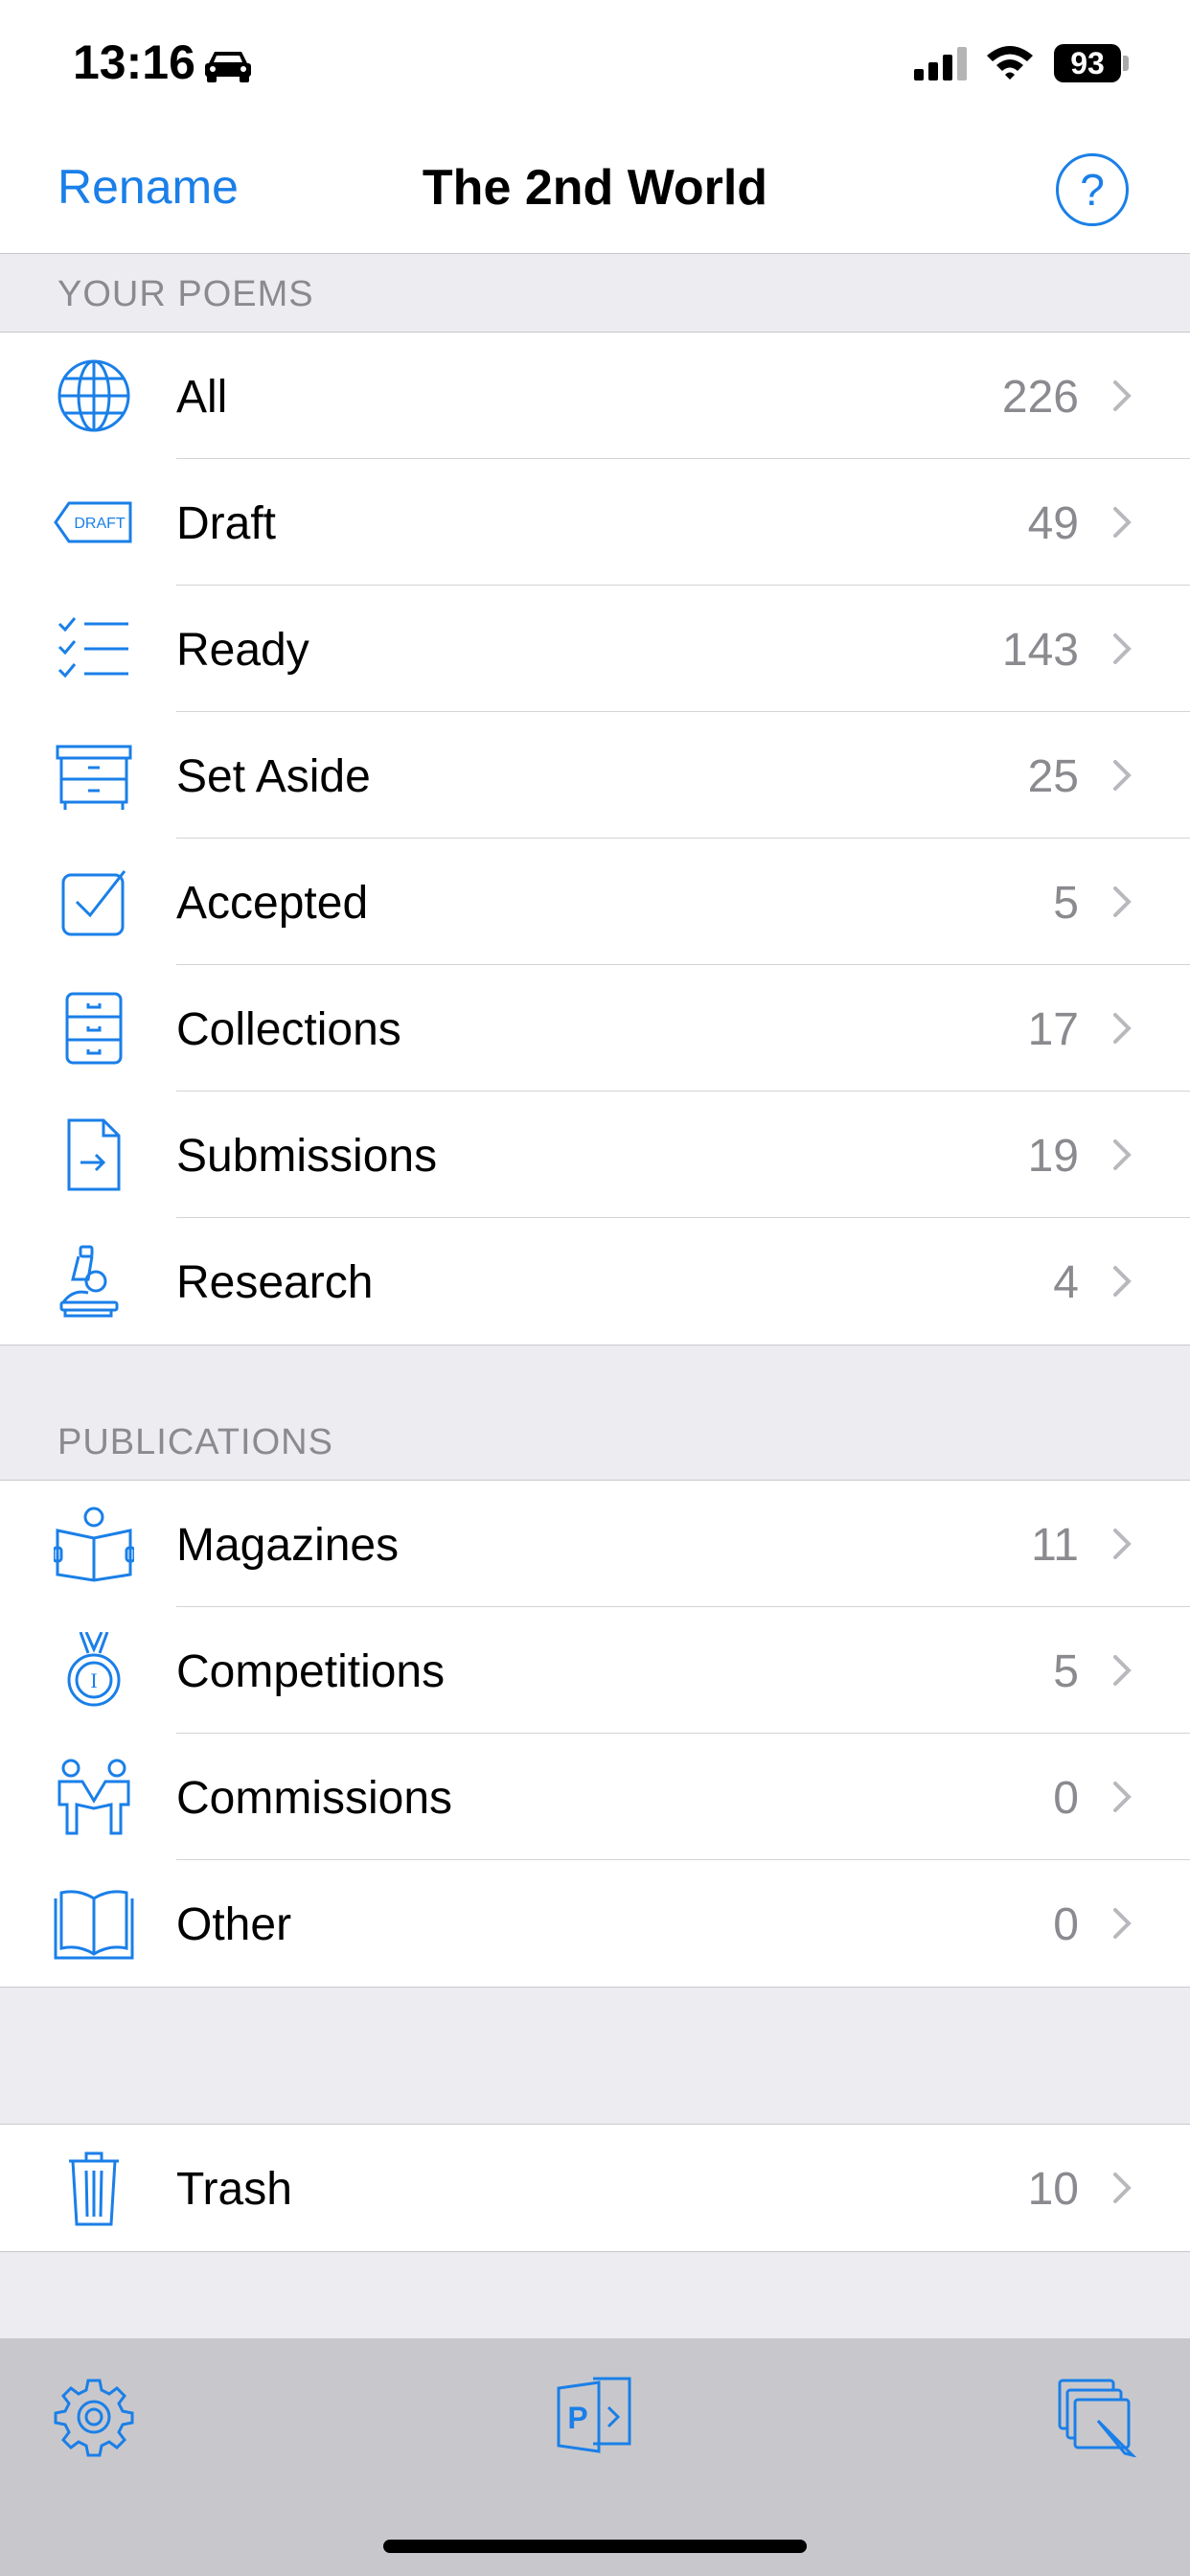  I want to click on globe-icon, so click(93, 395).